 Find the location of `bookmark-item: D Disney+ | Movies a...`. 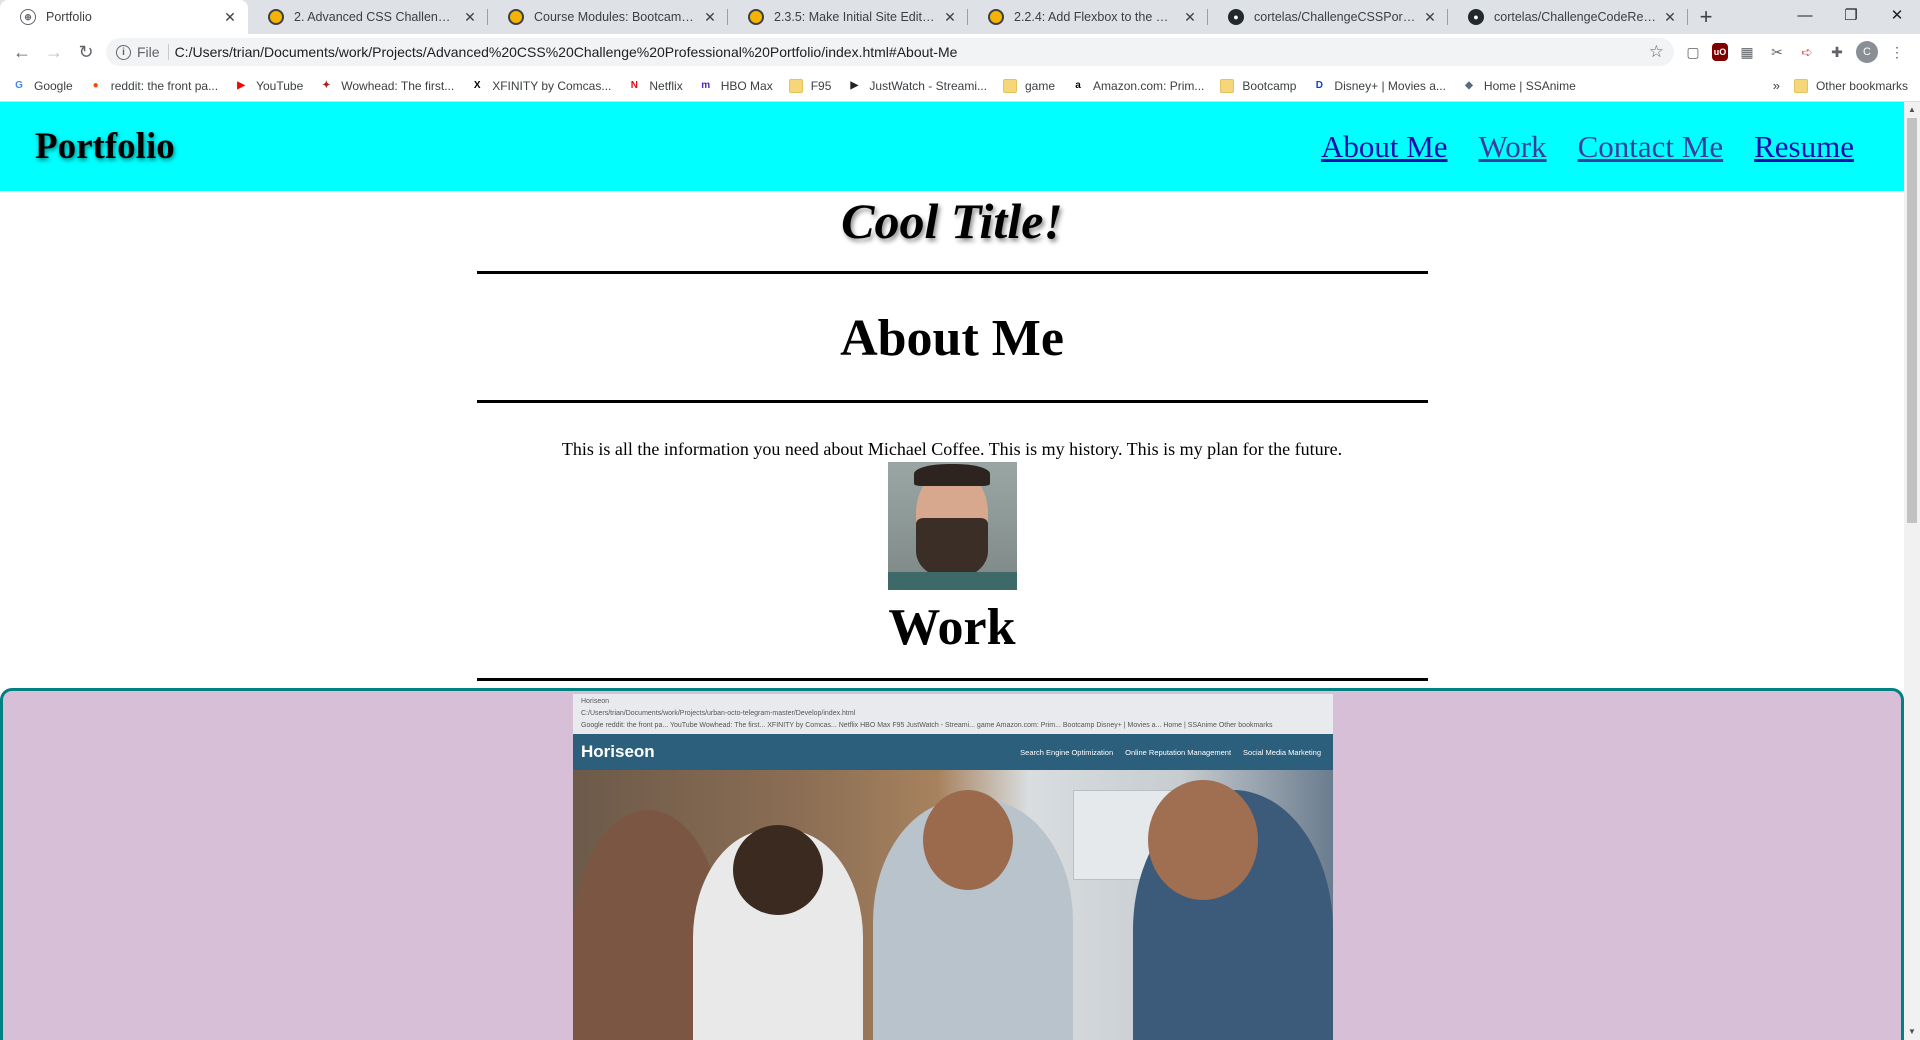

bookmark-item: D Disney+ | Movies a... is located at coordinates (1379, 86).